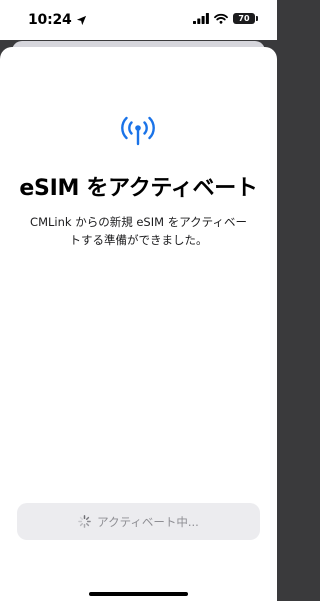 This screenshot has width=320, height=601. Describe the element at coordinates (138, 231) in the screenshot. I see `description-text: CMLink からの新規 eSIM をアクティベートする準備ができました。` at that location.